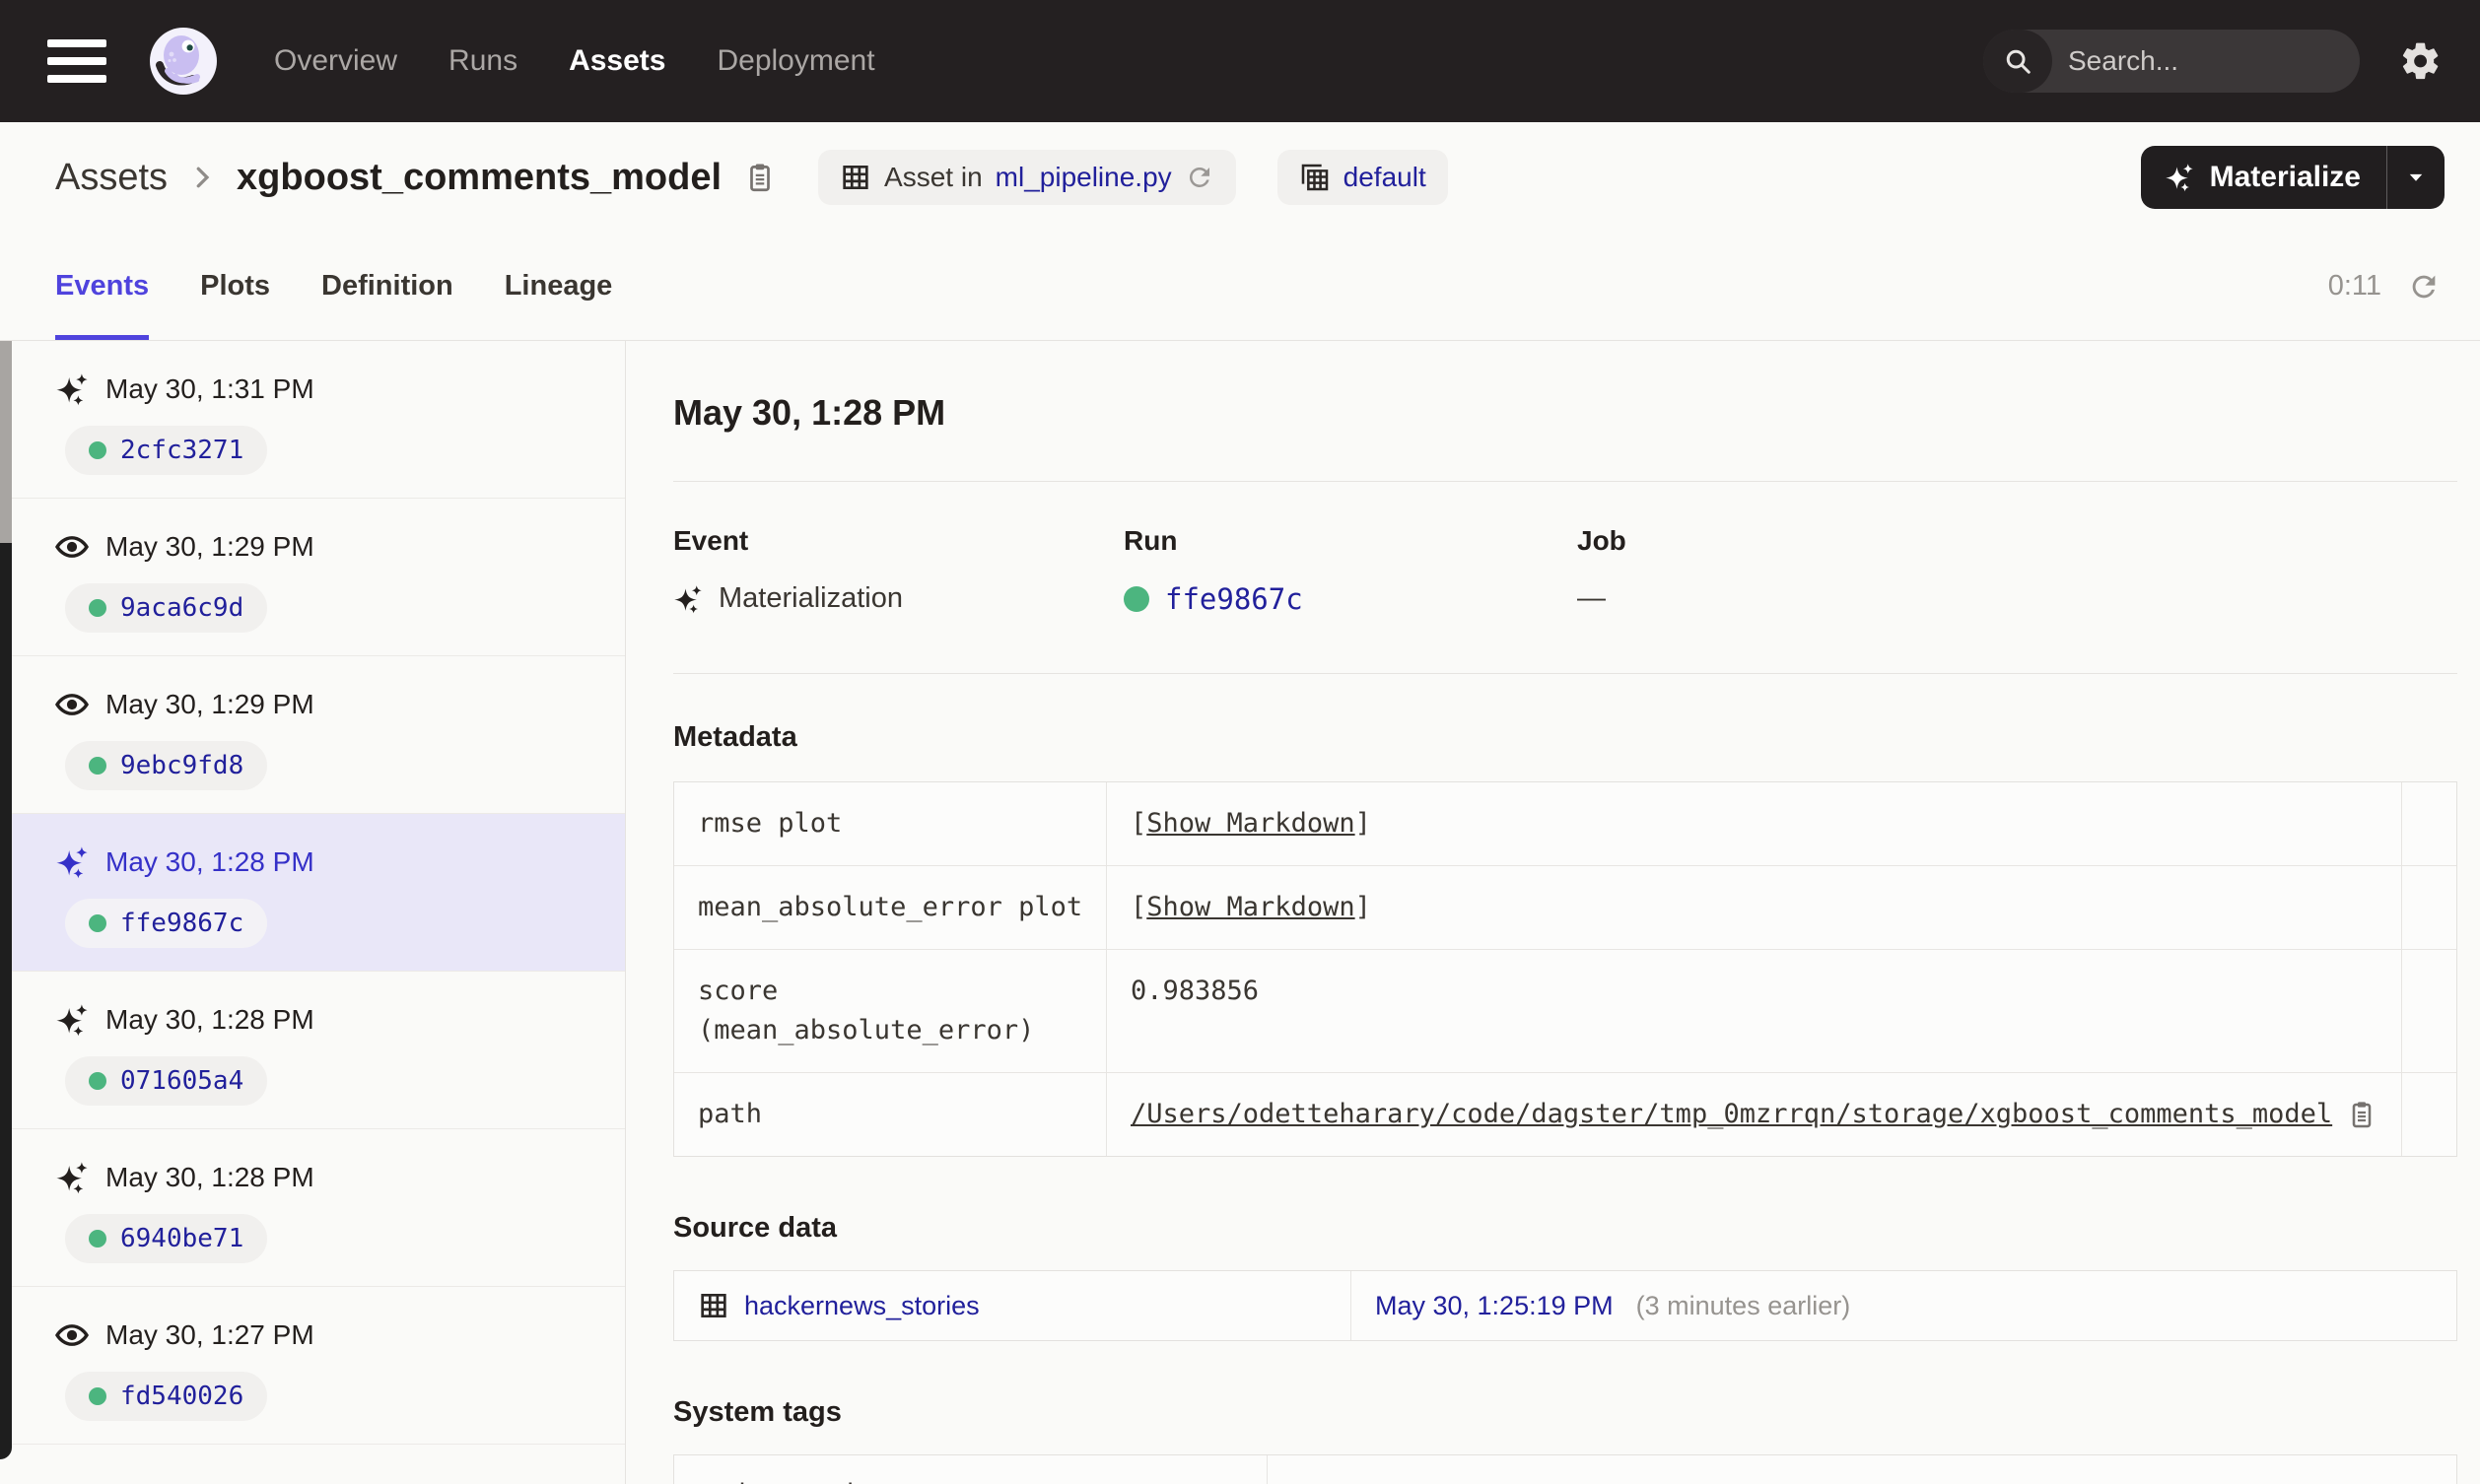 This screenshot has width=2480, height=1484. I want to click on materialize-button: Materialize, so click(2263, 177).